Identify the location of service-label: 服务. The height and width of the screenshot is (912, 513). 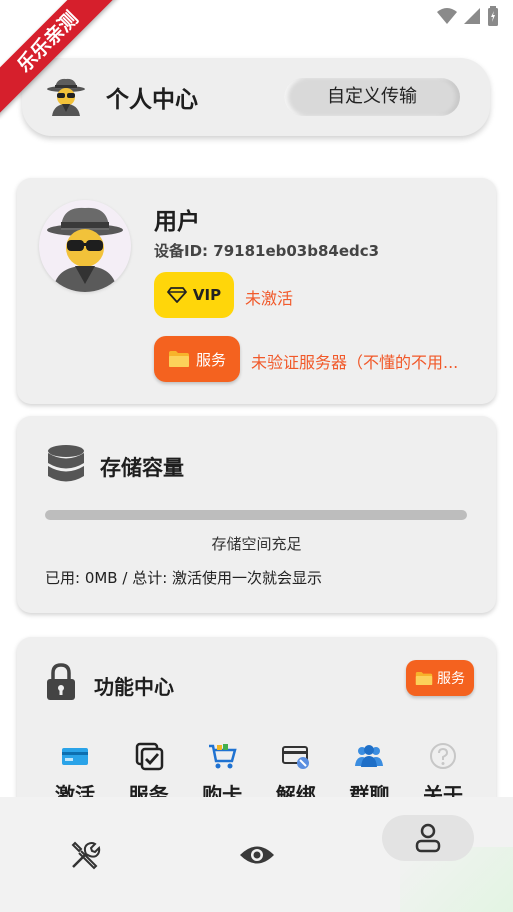
(210, 359).